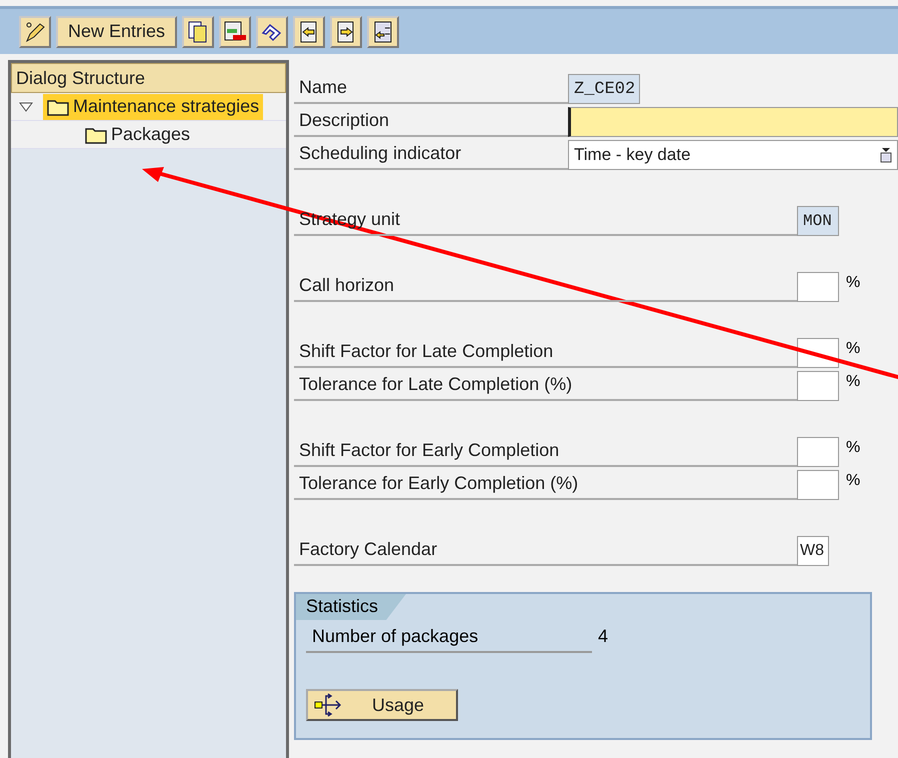 The image size is (898, 758). What do you see at coordinates (117, 32) in the screenshot?
I see `new-entries-button: New Entries` at bounding box center [117, 32].